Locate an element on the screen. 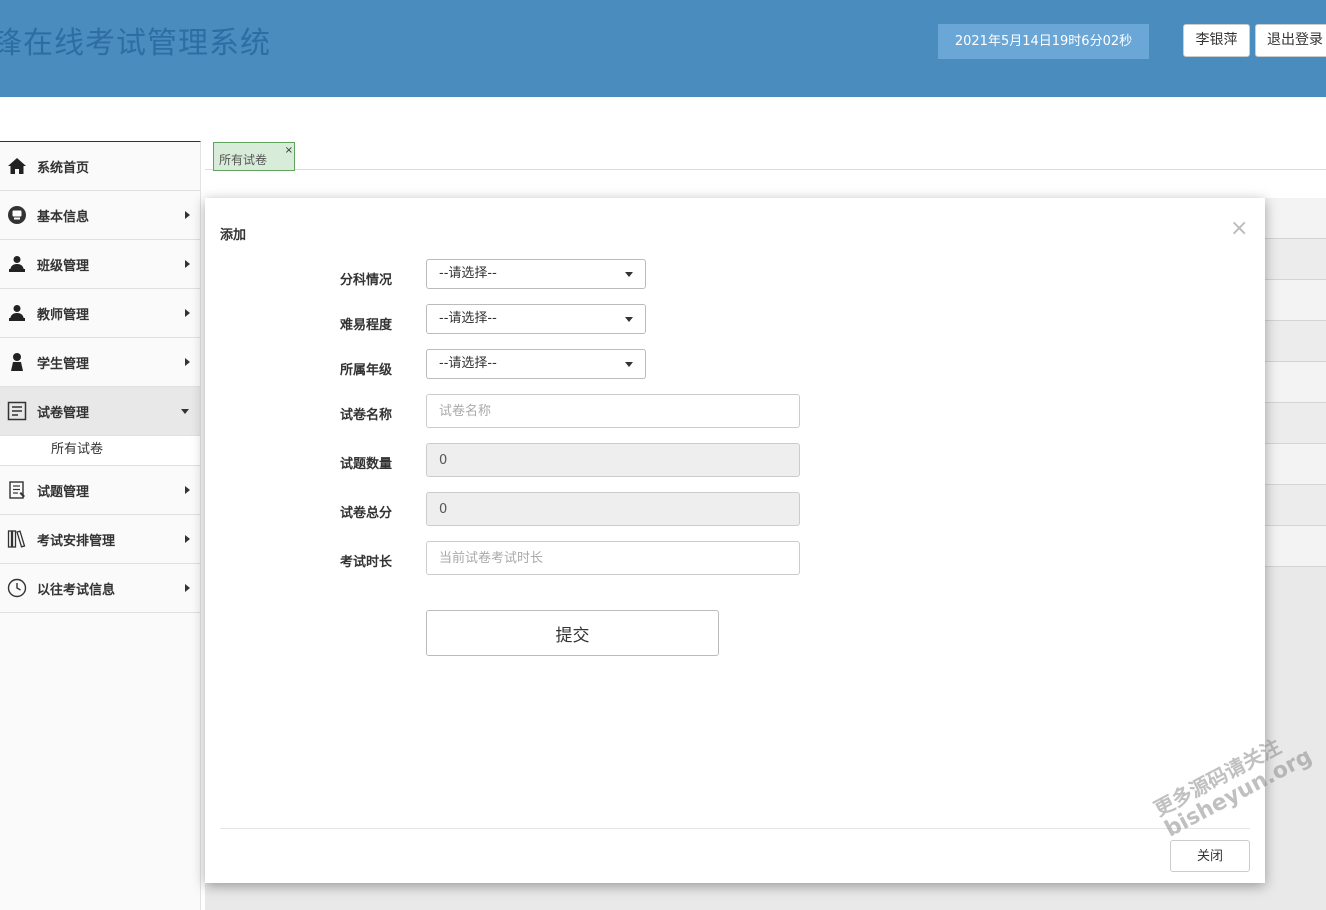  question-count-input is located at coordinates (613, 460).